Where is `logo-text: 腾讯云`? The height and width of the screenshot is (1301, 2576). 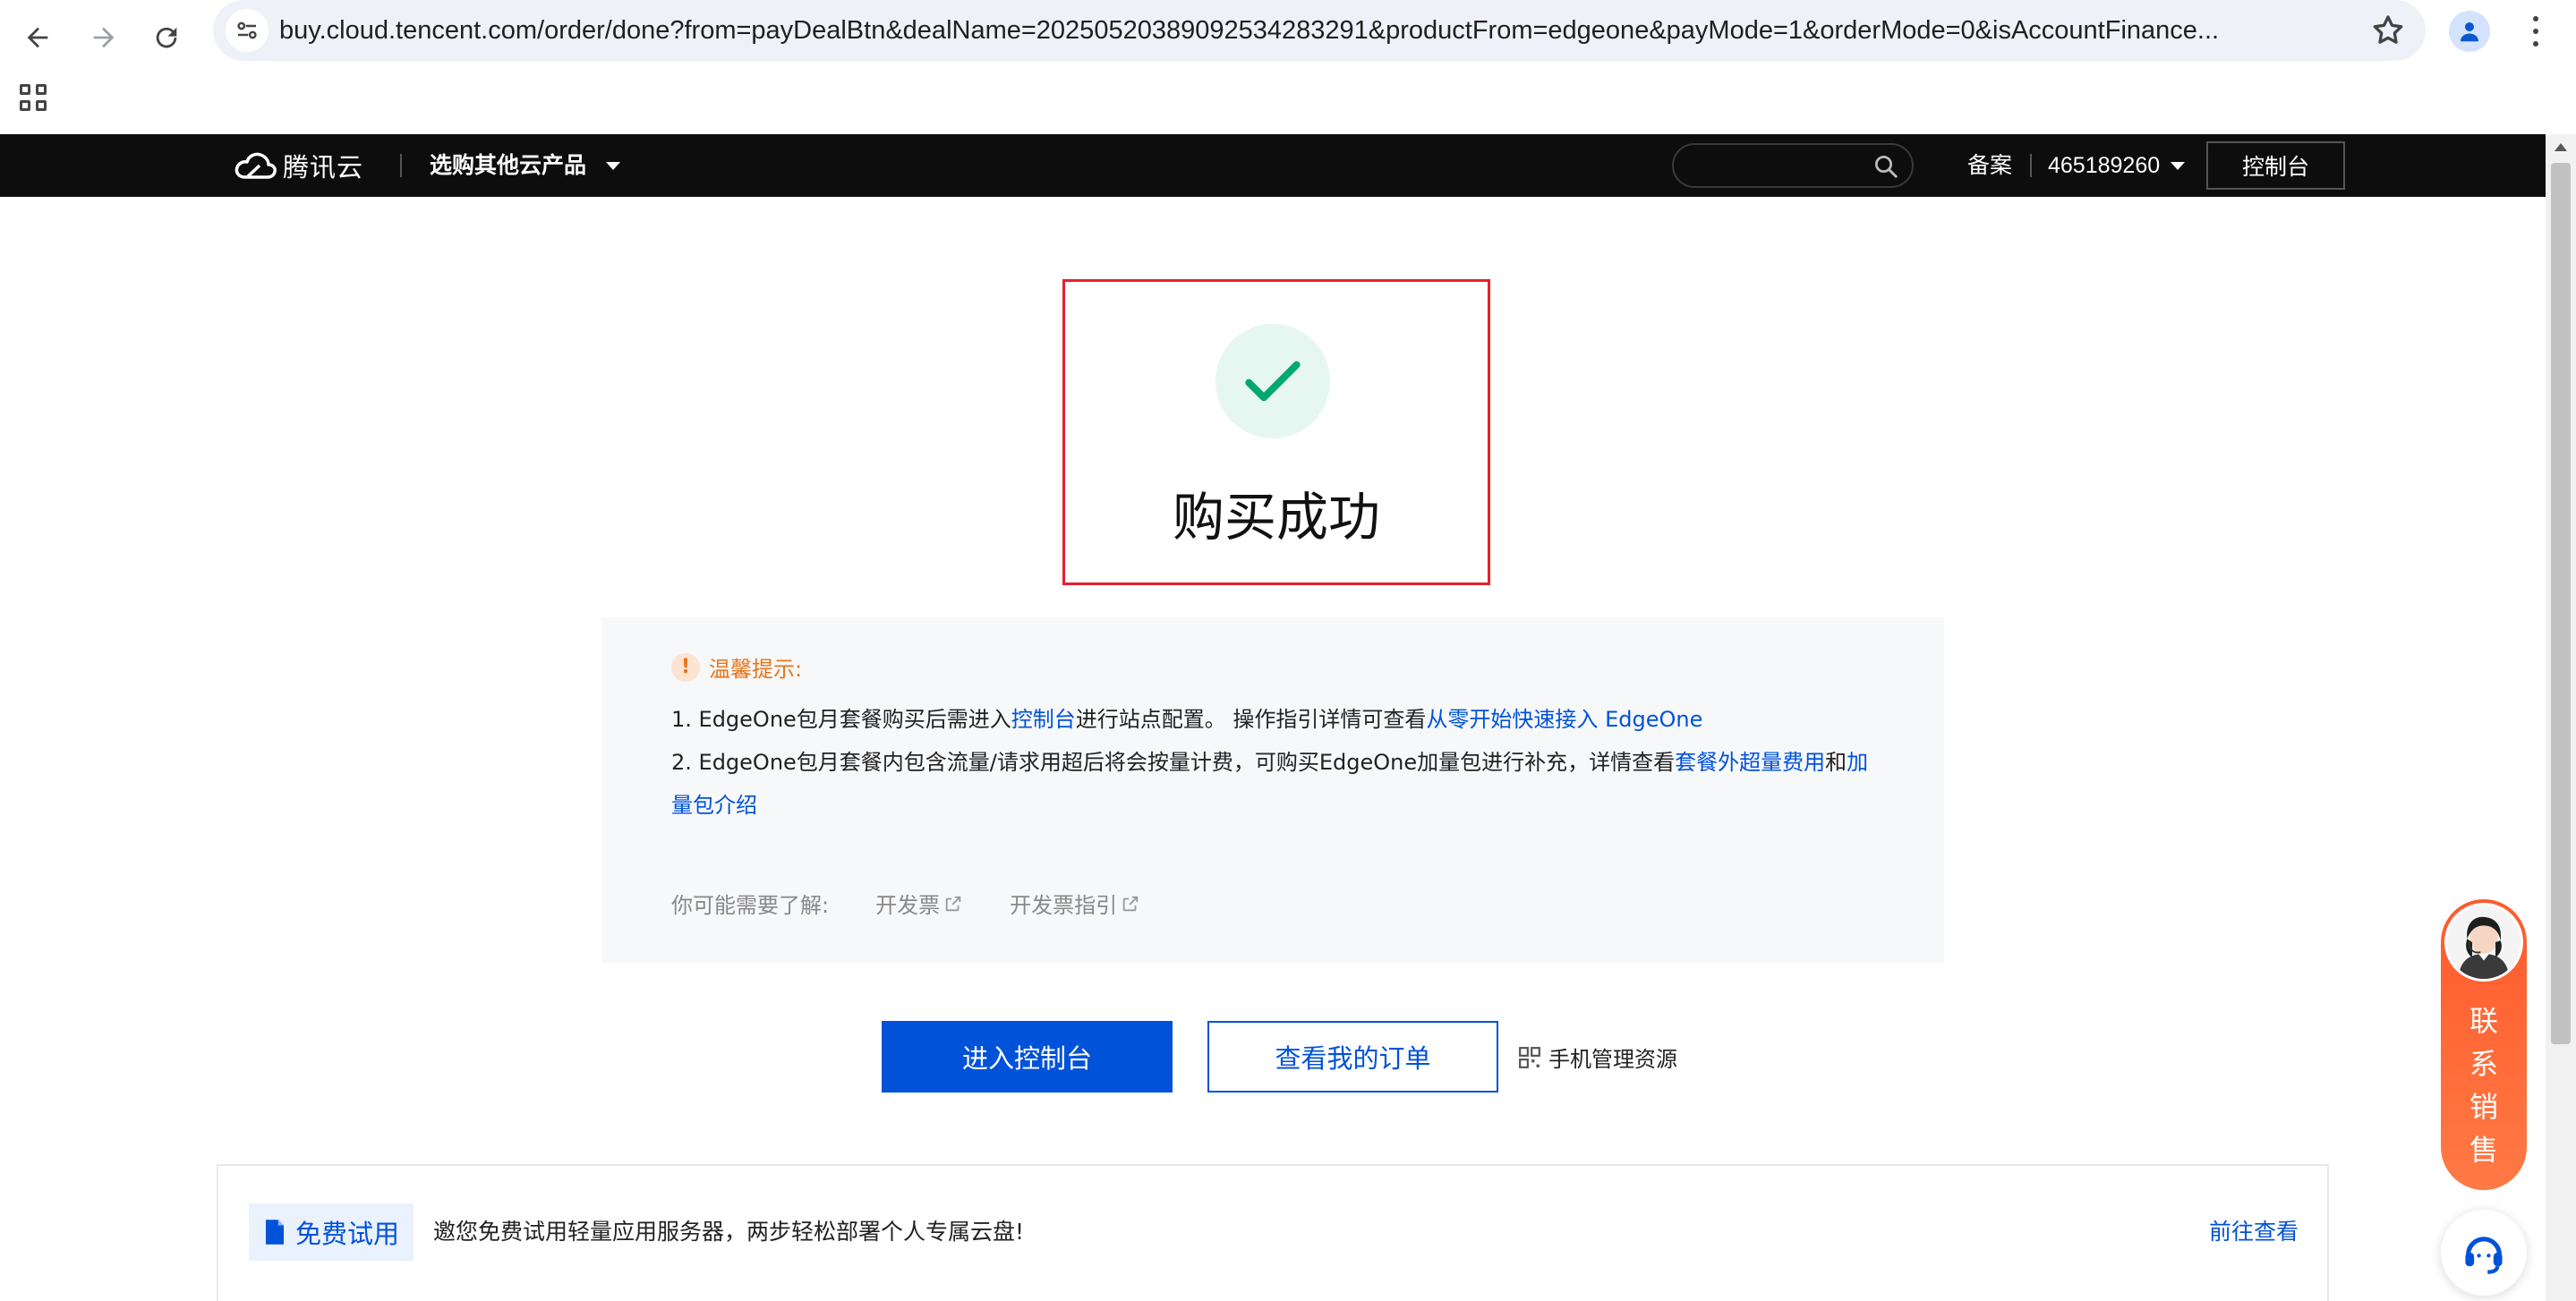
logo-text: 腾讯云 is located at coordinates (323, 167).